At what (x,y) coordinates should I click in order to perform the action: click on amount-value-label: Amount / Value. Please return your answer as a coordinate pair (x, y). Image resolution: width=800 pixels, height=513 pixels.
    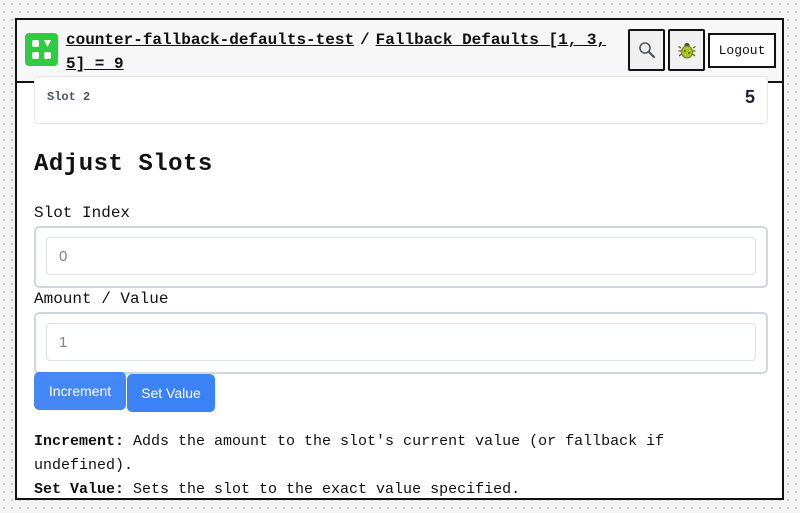
    Looking at the image, I should click on (101, 299).